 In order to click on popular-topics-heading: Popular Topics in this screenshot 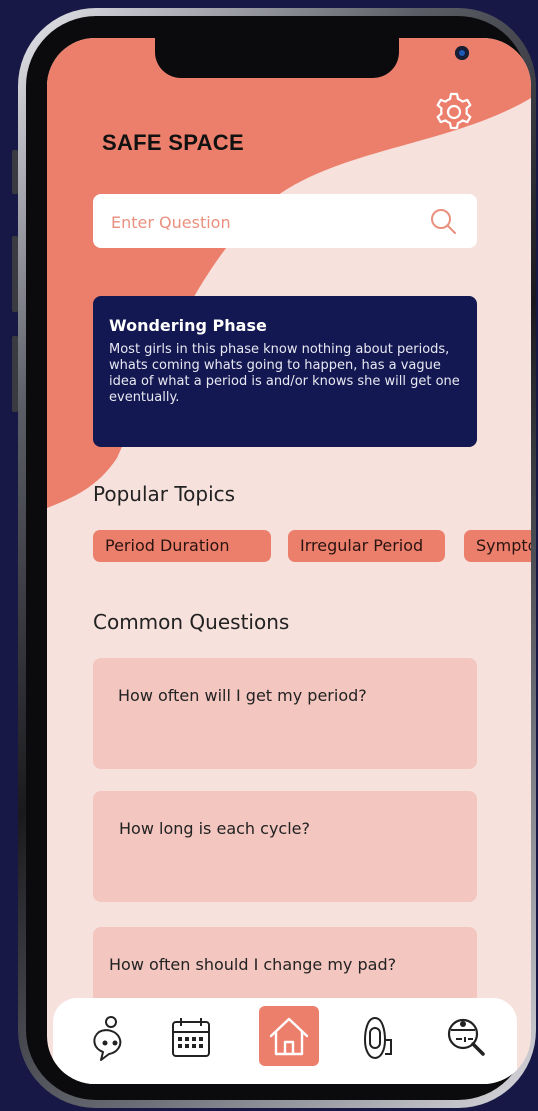, I will do `click(164, 494)`.